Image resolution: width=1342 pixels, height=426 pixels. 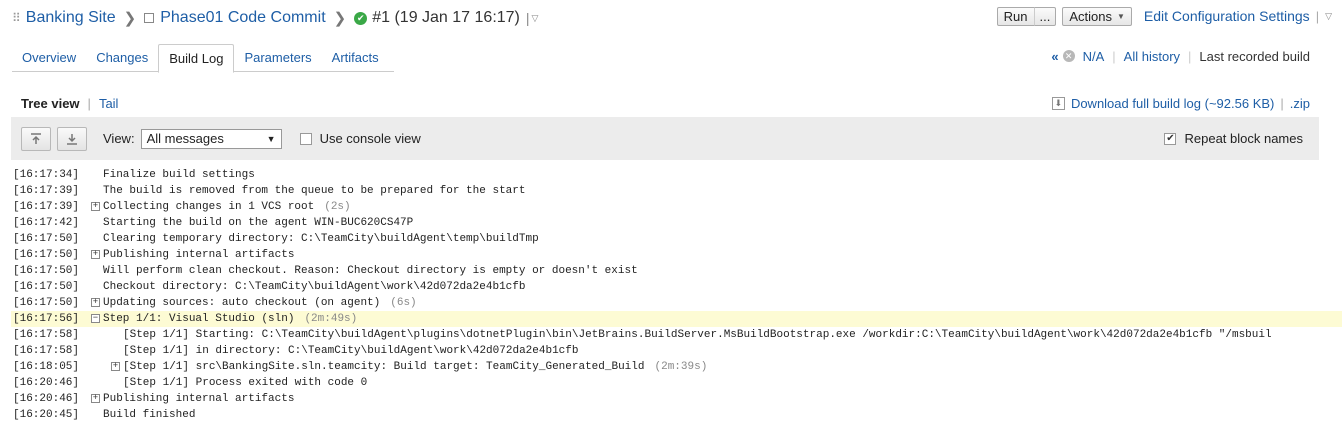 I want to click on tab-artifacts: Artifacts, so click(x=355, y=58).